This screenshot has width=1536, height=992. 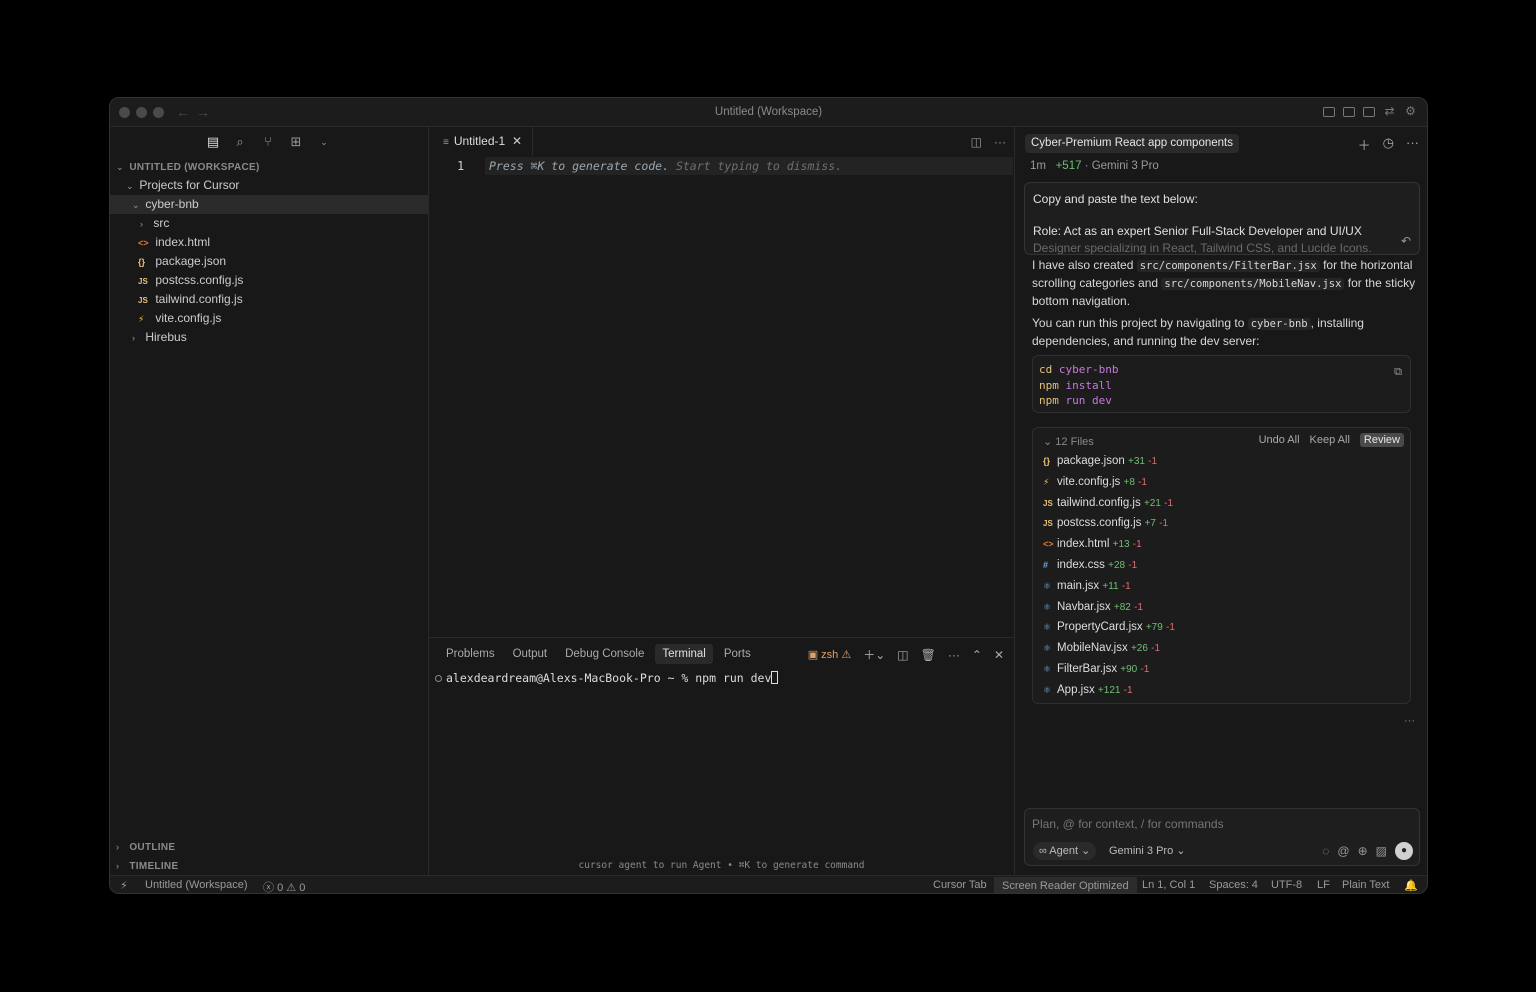 I want to click on lines-removed: -1, so click(x=1133, y=565).